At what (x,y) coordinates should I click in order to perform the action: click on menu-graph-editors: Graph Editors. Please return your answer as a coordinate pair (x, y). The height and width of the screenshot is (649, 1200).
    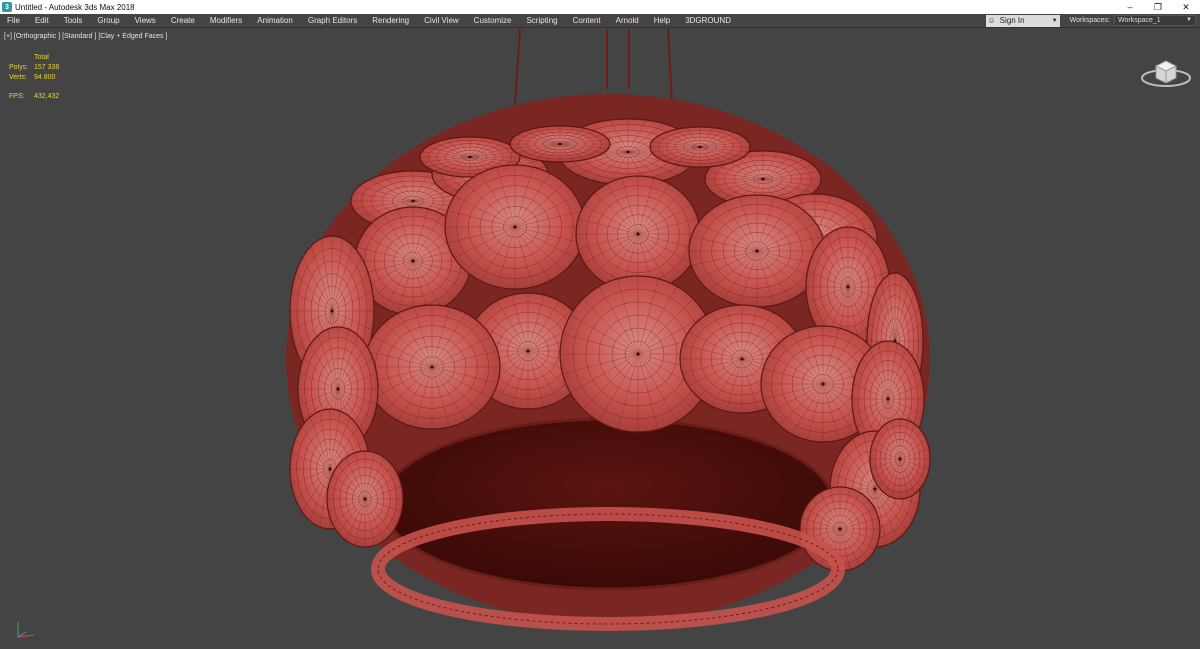
    Looking at the image, I should click on (333, 21).